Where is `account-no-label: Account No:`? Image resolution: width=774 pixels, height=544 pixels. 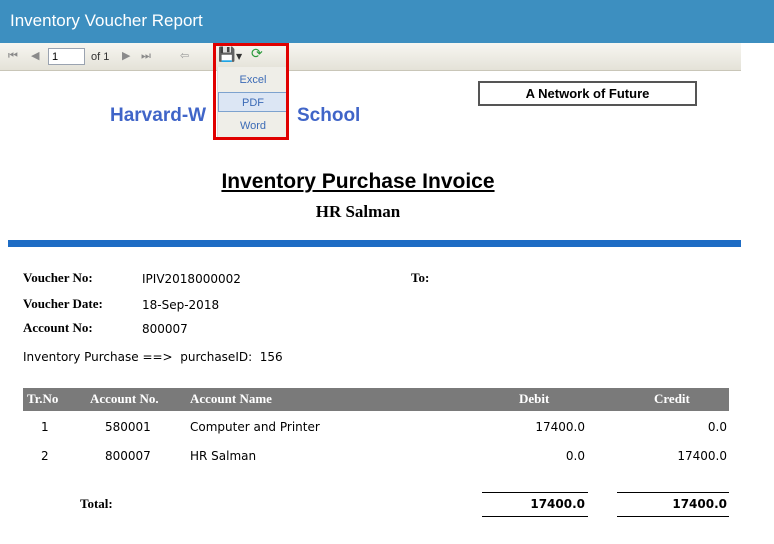 account-no-label: Account No: is located at coordinates (58, 327).